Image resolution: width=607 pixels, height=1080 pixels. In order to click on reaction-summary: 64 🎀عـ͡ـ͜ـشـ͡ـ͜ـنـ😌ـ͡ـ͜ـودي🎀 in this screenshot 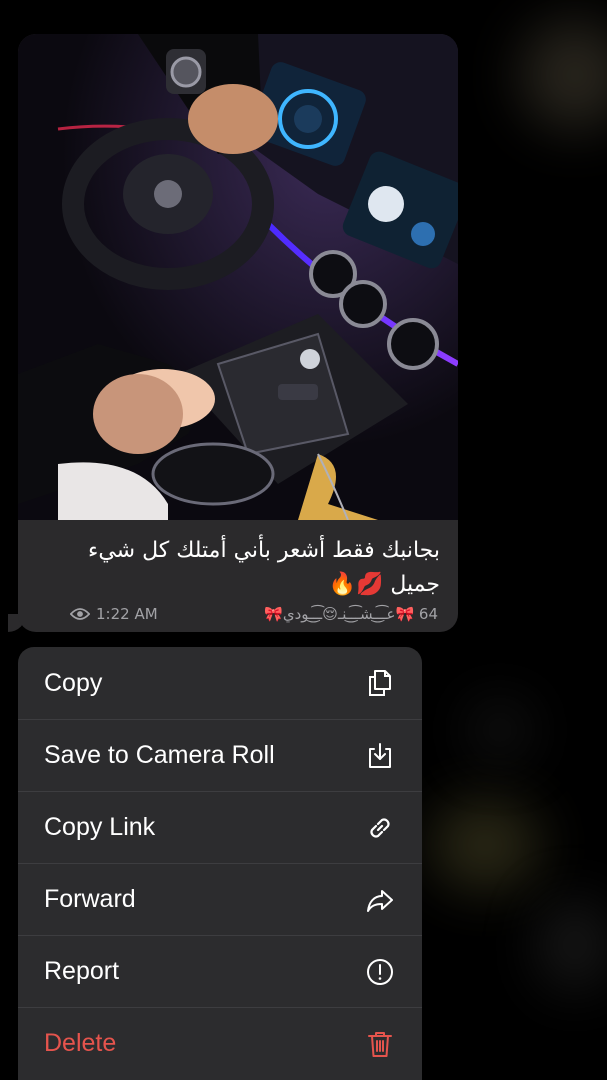, I will do `click(351, 614)`.